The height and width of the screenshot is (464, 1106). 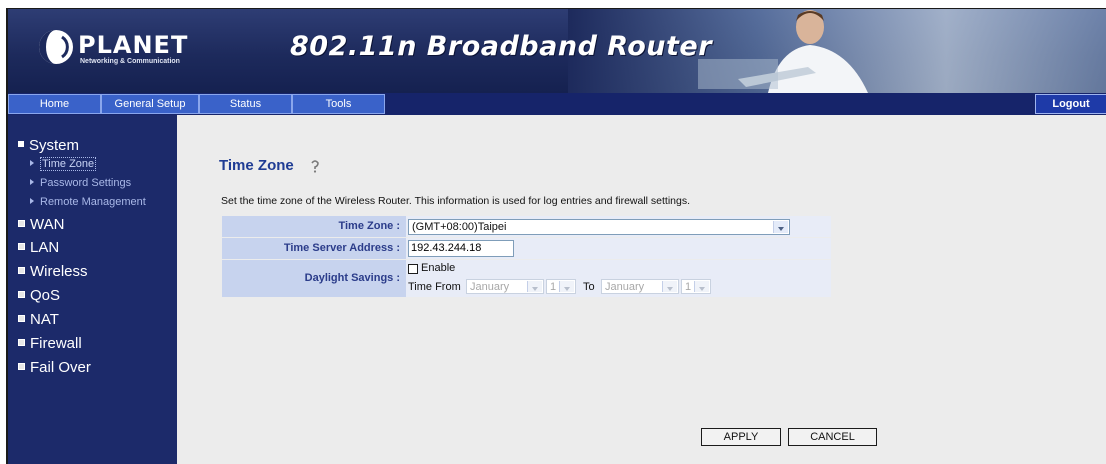 I want to click on sidebar-item-label: Firewall, so click(x=56, y=343).